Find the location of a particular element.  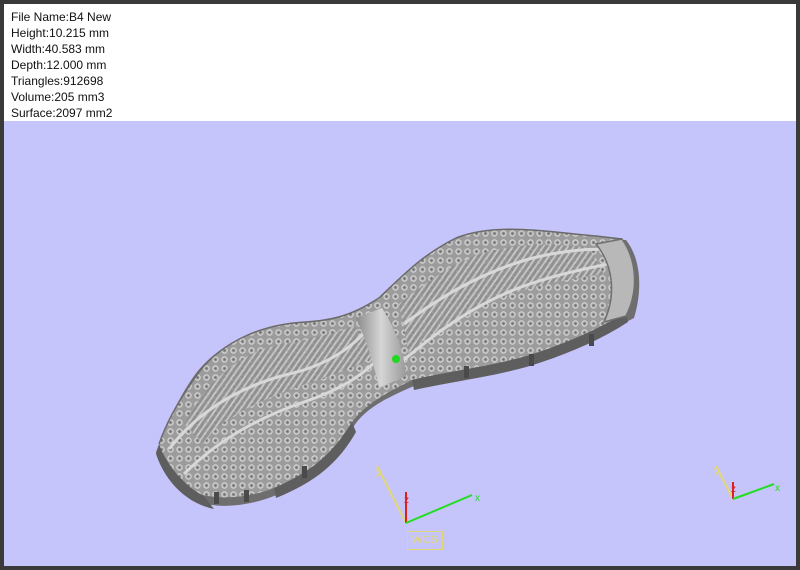

wcs-y-axis is located at coordinates (391, 494).